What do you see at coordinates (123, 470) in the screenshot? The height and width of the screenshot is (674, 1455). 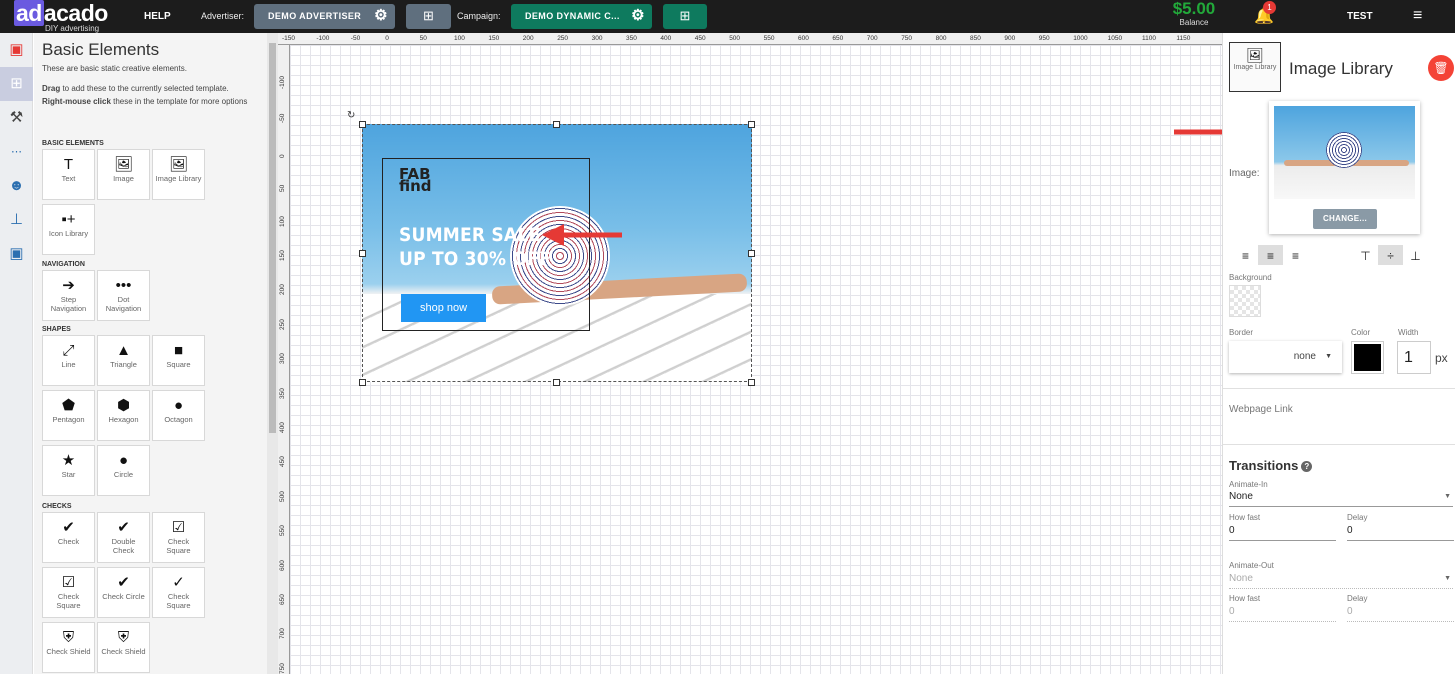 I see `tile-circle: ● Circle` at bounding box center [123, 470].